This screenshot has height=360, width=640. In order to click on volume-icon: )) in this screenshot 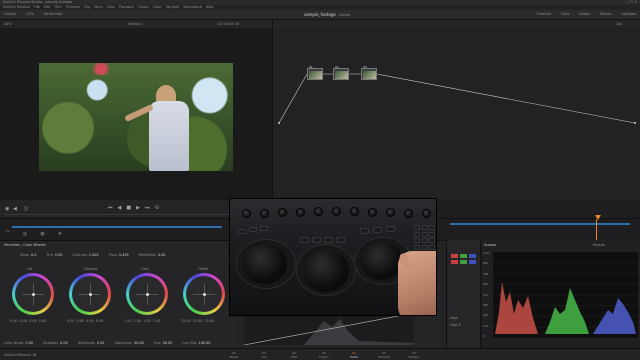, I will do `click(26, 209)`.